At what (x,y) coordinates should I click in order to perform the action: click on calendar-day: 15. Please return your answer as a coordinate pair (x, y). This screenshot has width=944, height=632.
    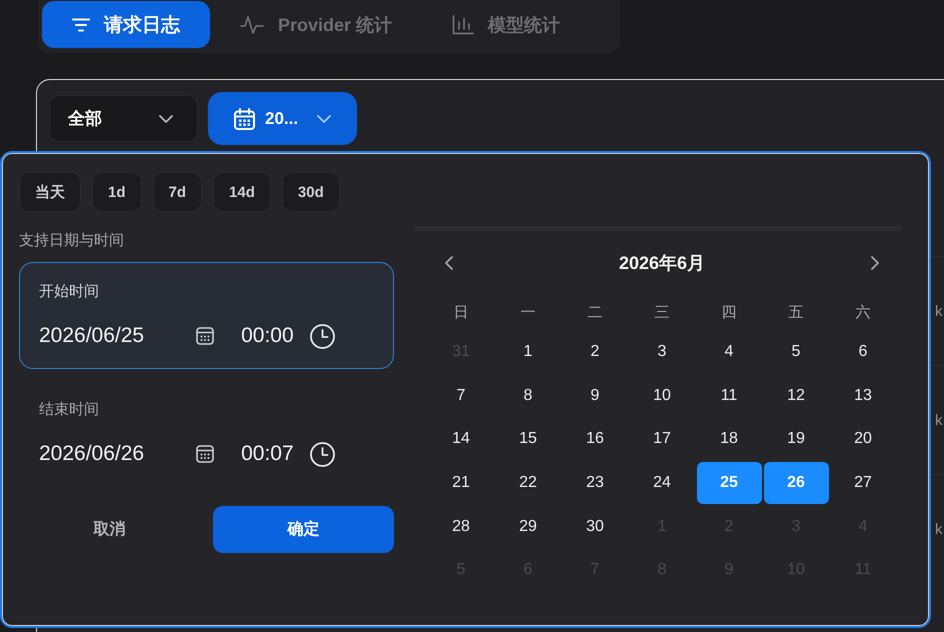
    Looking at the image, I should click on (528, 439).